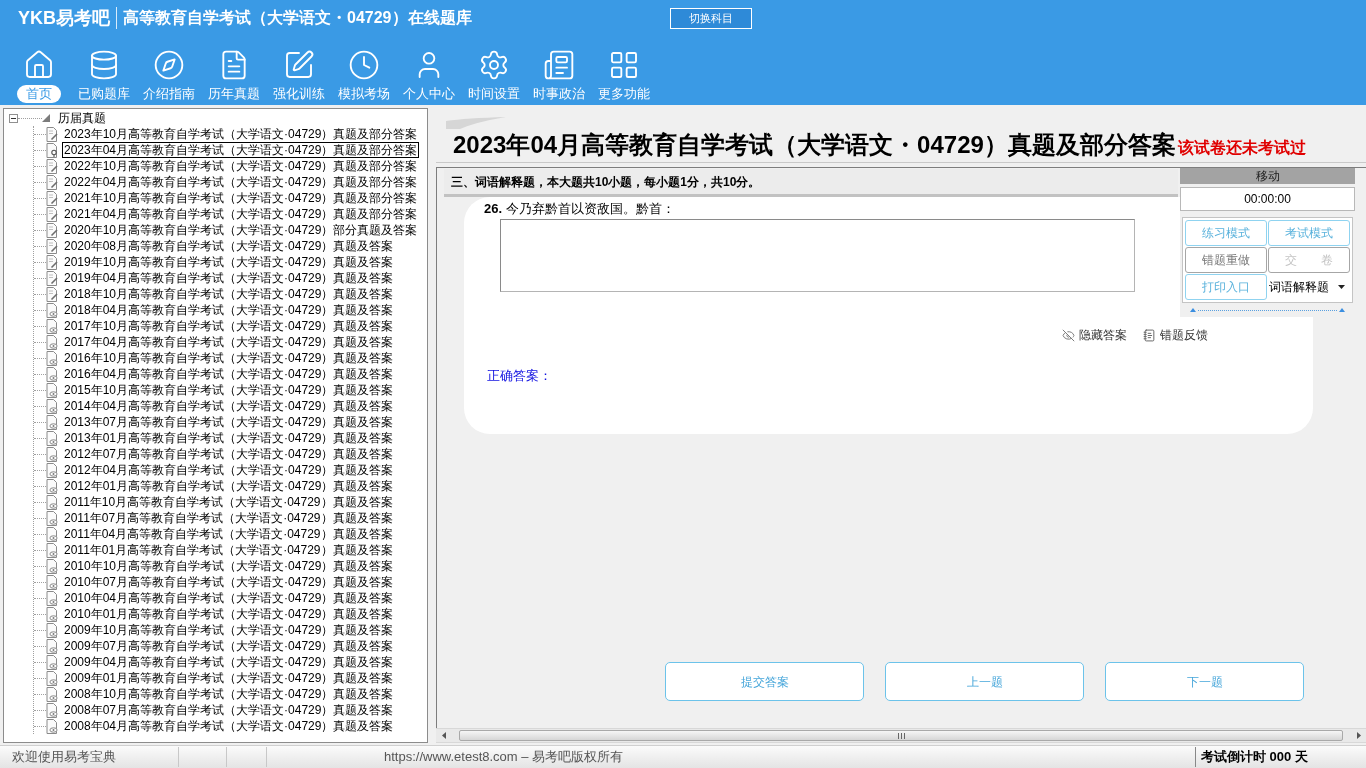  I want to click on compass-icon, so click(168, 65).